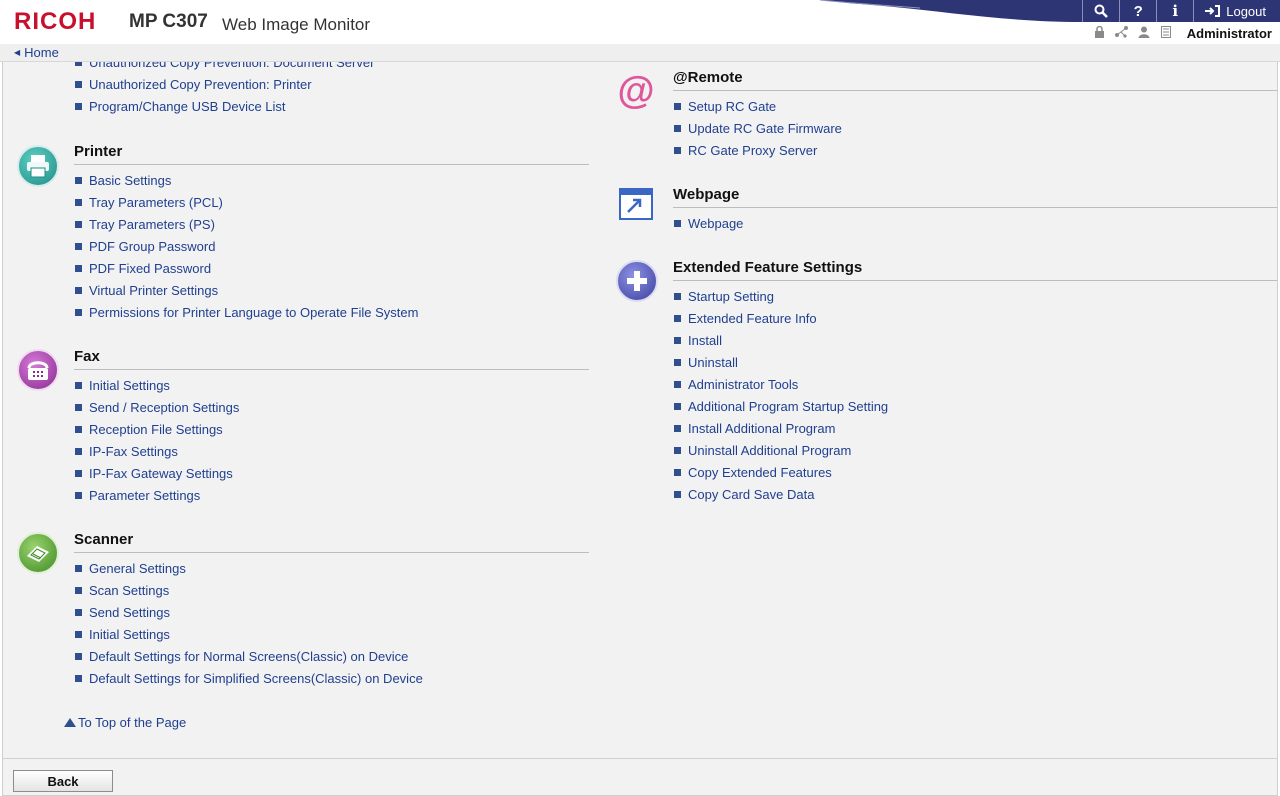 The image size is (1280, 796). What do you see at coordinates (132, 722) in the screenshot?
I see `to-top-label: To Top of the Page` at bounding box center [132, 722].